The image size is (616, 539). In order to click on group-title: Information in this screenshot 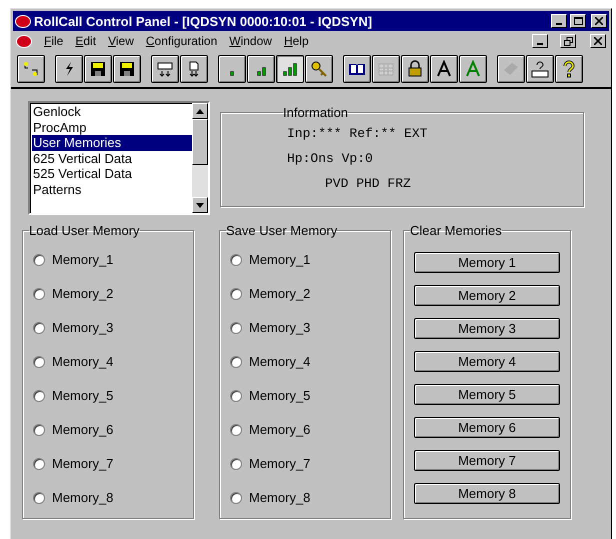, I will do `click(315, 112)`.